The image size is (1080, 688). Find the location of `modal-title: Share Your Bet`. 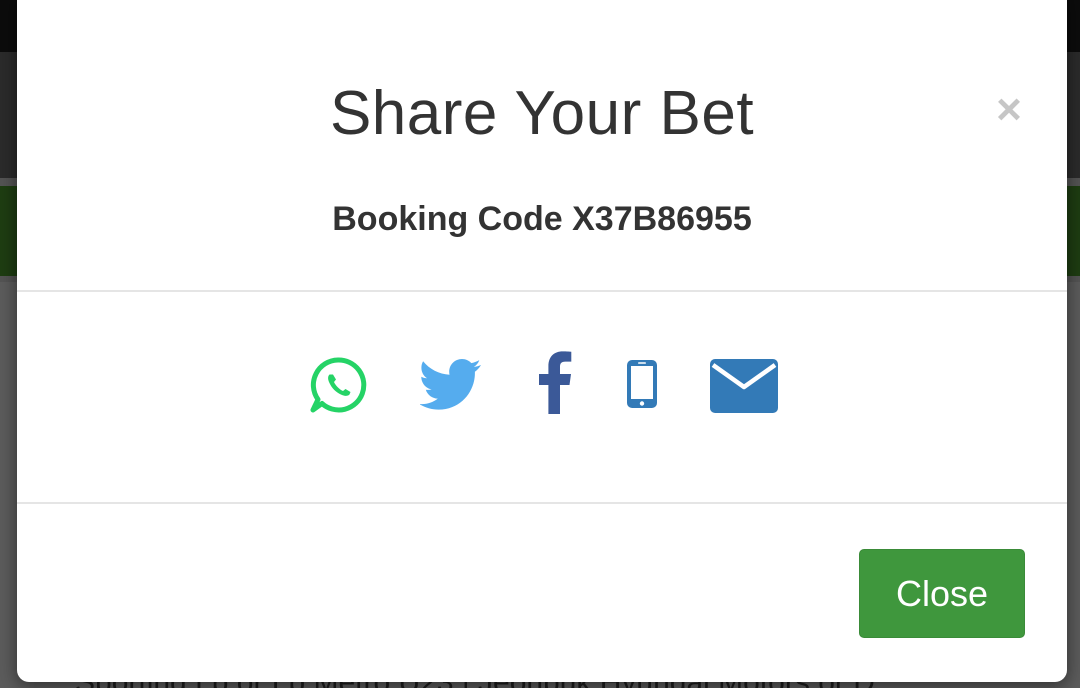

modal-title: Share Your Bet is located at coordinates (542, 113).